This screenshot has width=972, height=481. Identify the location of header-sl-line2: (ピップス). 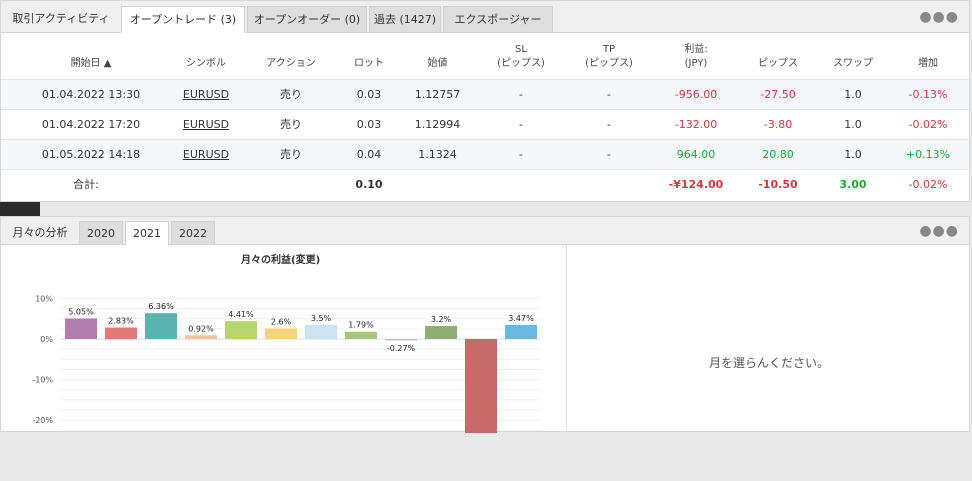
(521, 63).